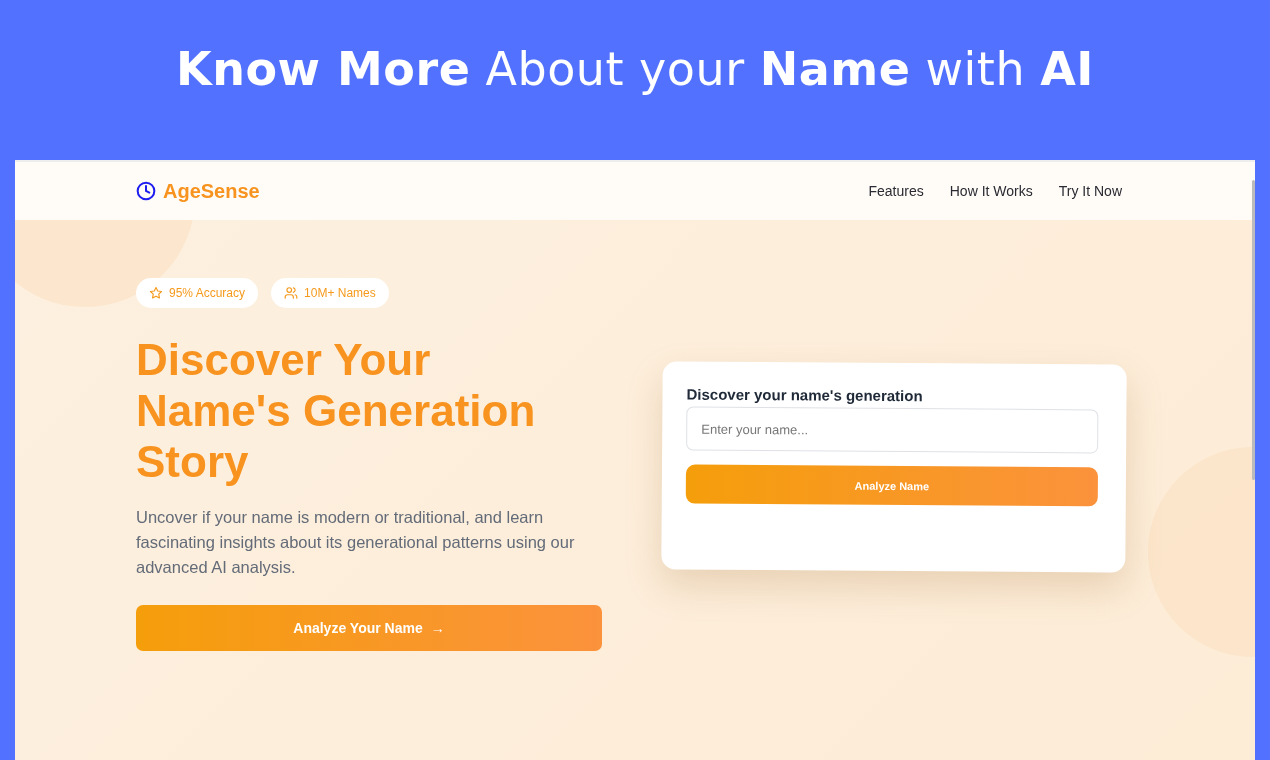 This screenshot has width=1270, height=760. What do you see at coordinates (1090, 191) in the screenshot?
I see `nav-link: Try It Now` at bounding box center [1090, 191].